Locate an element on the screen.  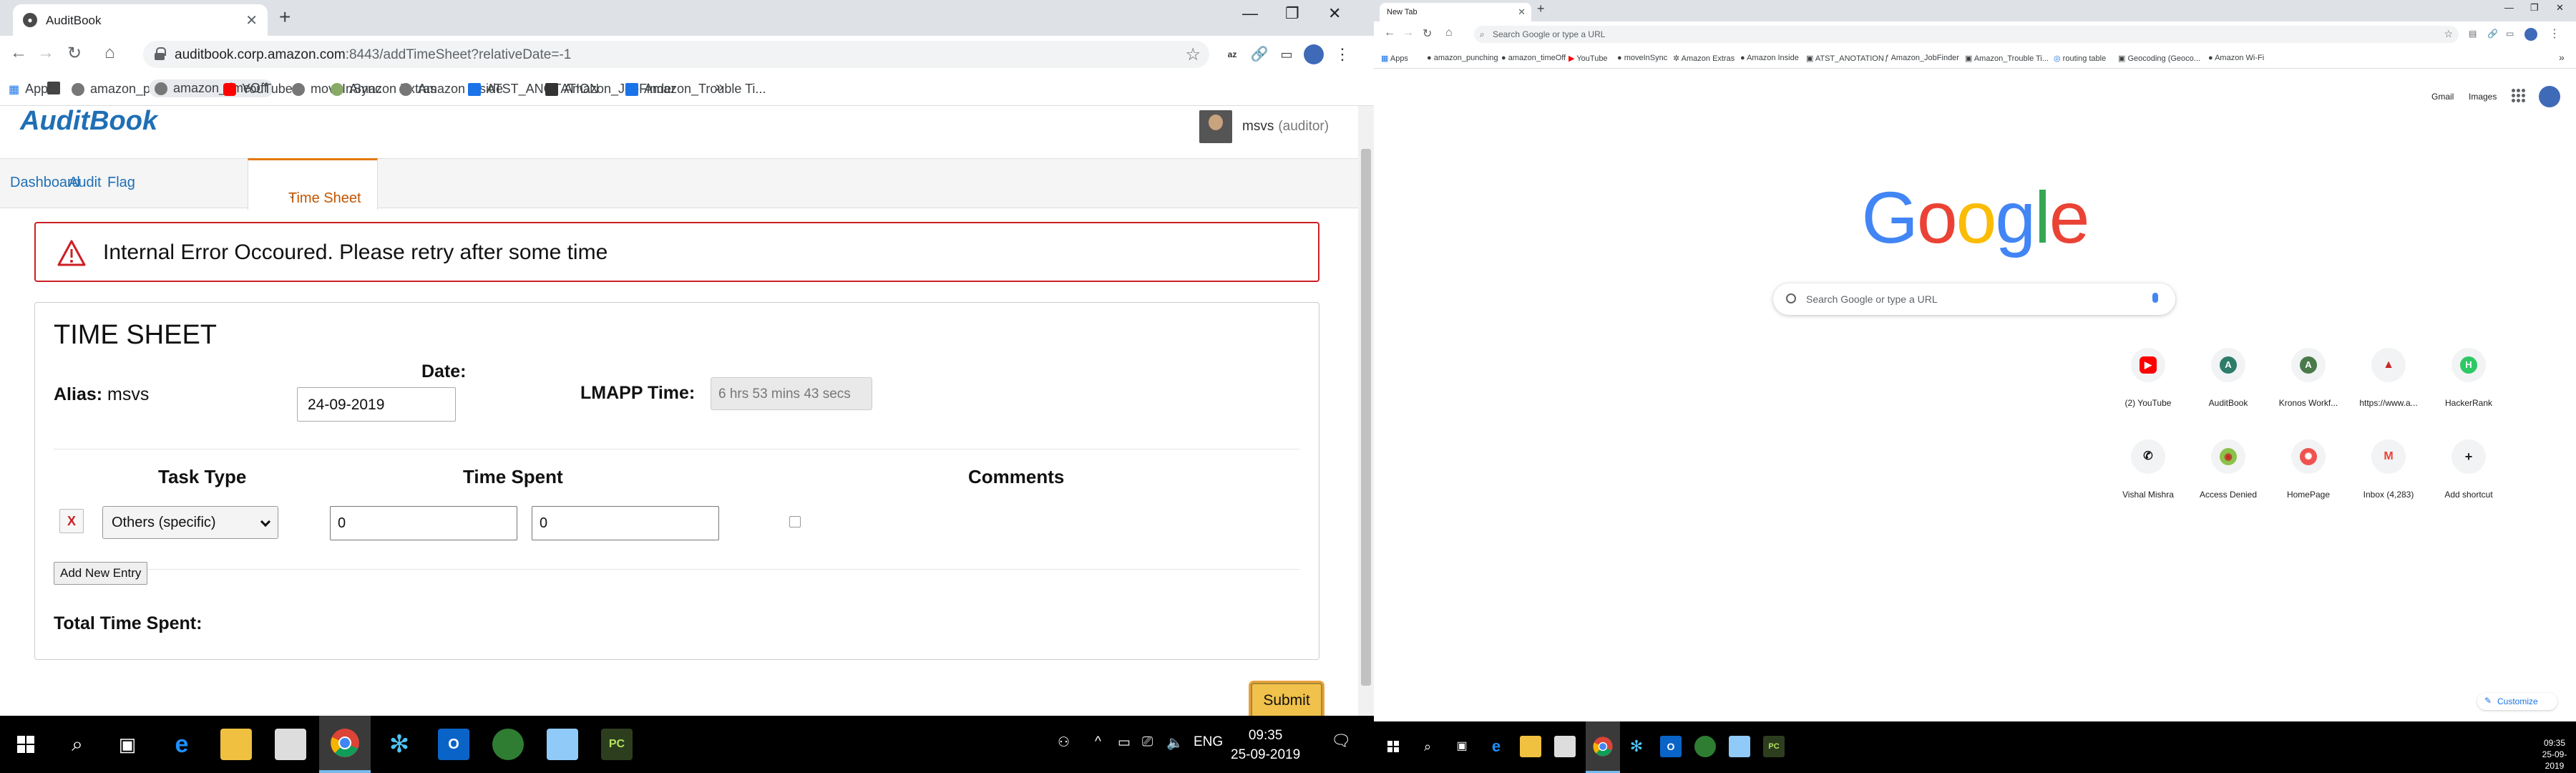
tab-time-sheet: Time Sheet ⌄ is located at coordinates (313, 184).